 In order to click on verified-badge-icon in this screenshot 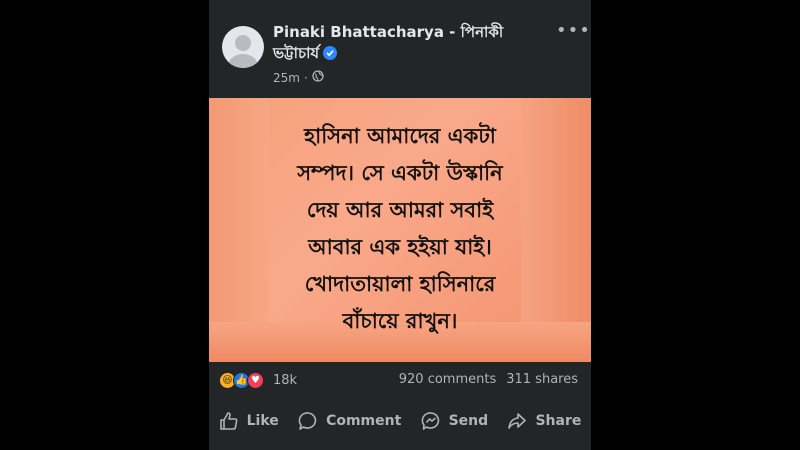, I will do `click(330, 53)`.